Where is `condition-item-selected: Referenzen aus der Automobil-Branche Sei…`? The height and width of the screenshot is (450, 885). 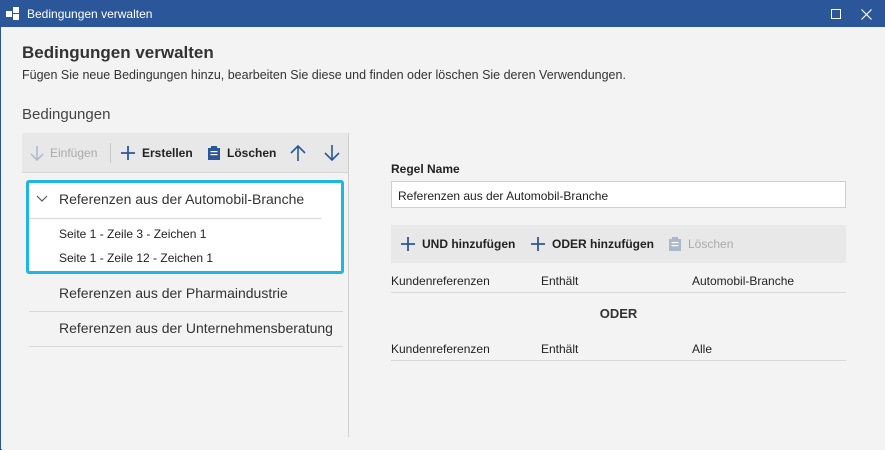 condition-item-selected: Referenzen aus der Automobil-Branche Sei… is located at coordinates (185, 227).